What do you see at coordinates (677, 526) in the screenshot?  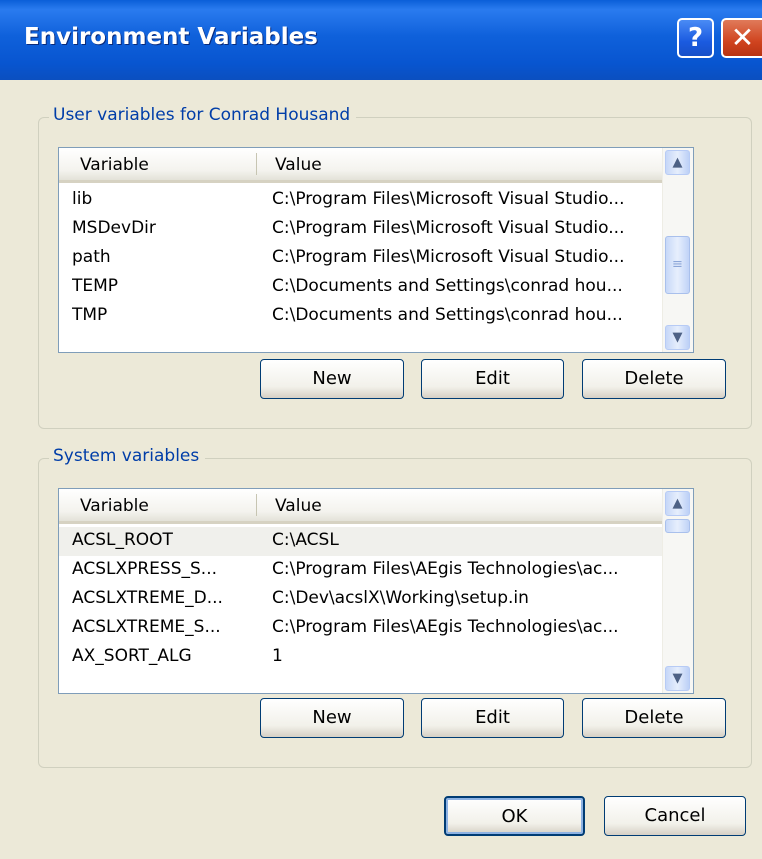 I see `scroll-thumb` at bounding box center [677, 526].